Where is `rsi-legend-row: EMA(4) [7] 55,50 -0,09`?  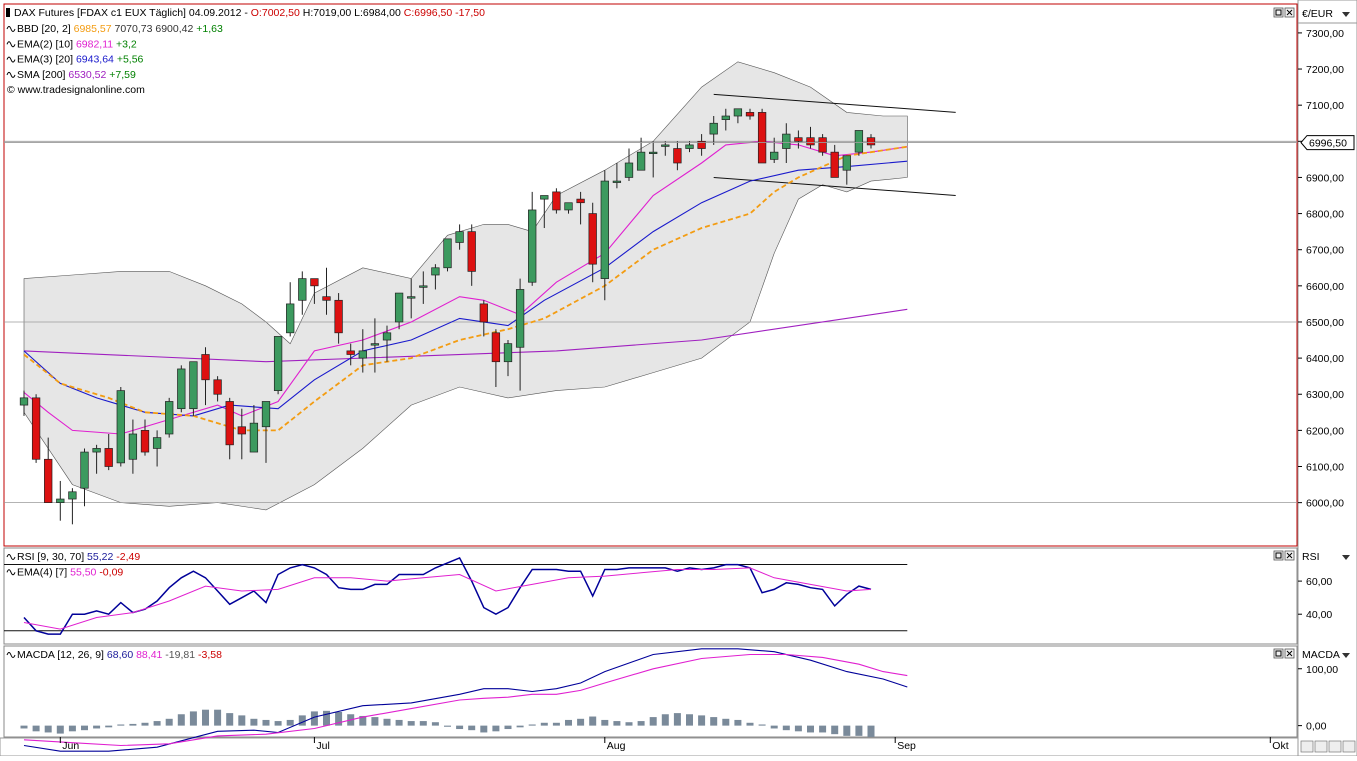 rsi-legend-row: EMA(4) [7] 55,50 -0,09 is located at coordinates (70, 572).